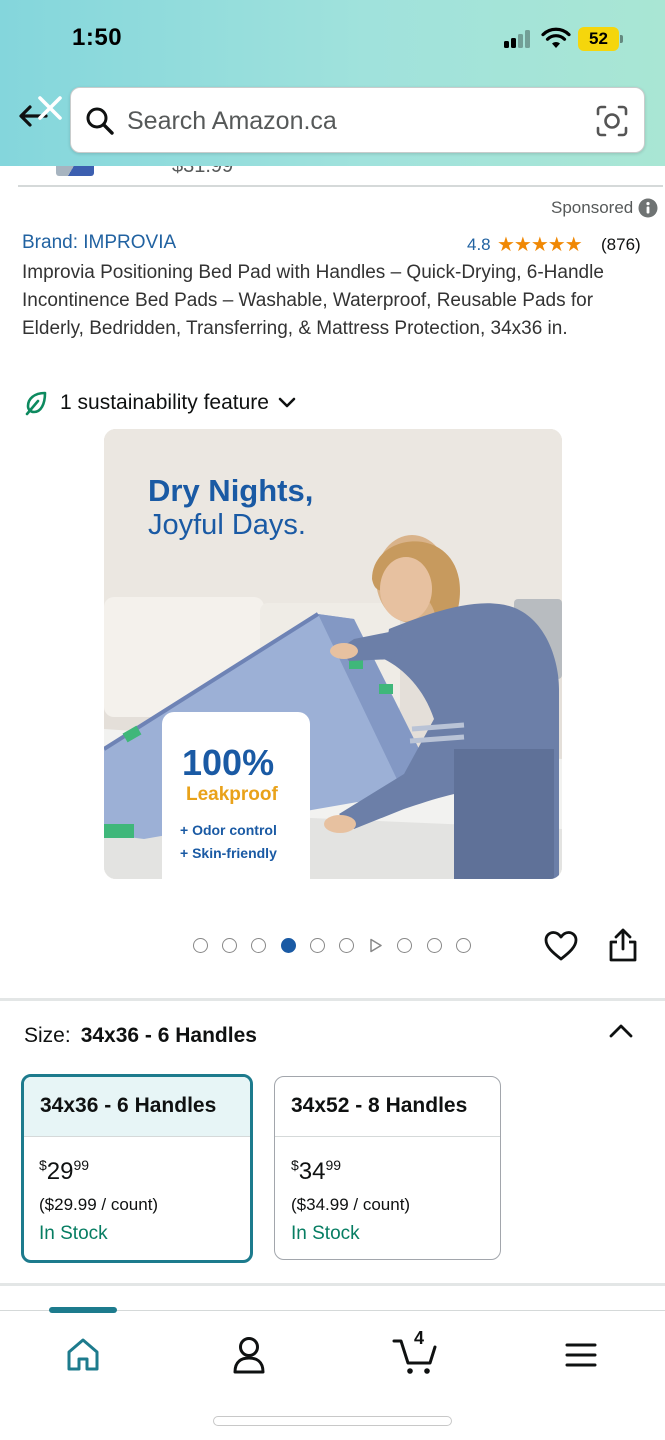 This screenshot has width=665, height=1440. Describe the element at coordinates (36, 403) in the screenshot. I see `leaf-icon` at that location.